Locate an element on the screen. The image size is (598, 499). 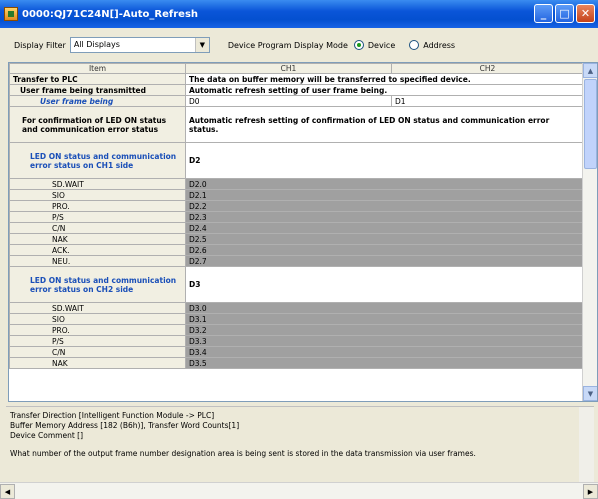
row-ch1-value: D3.1 is located at coordinates (384, 319).